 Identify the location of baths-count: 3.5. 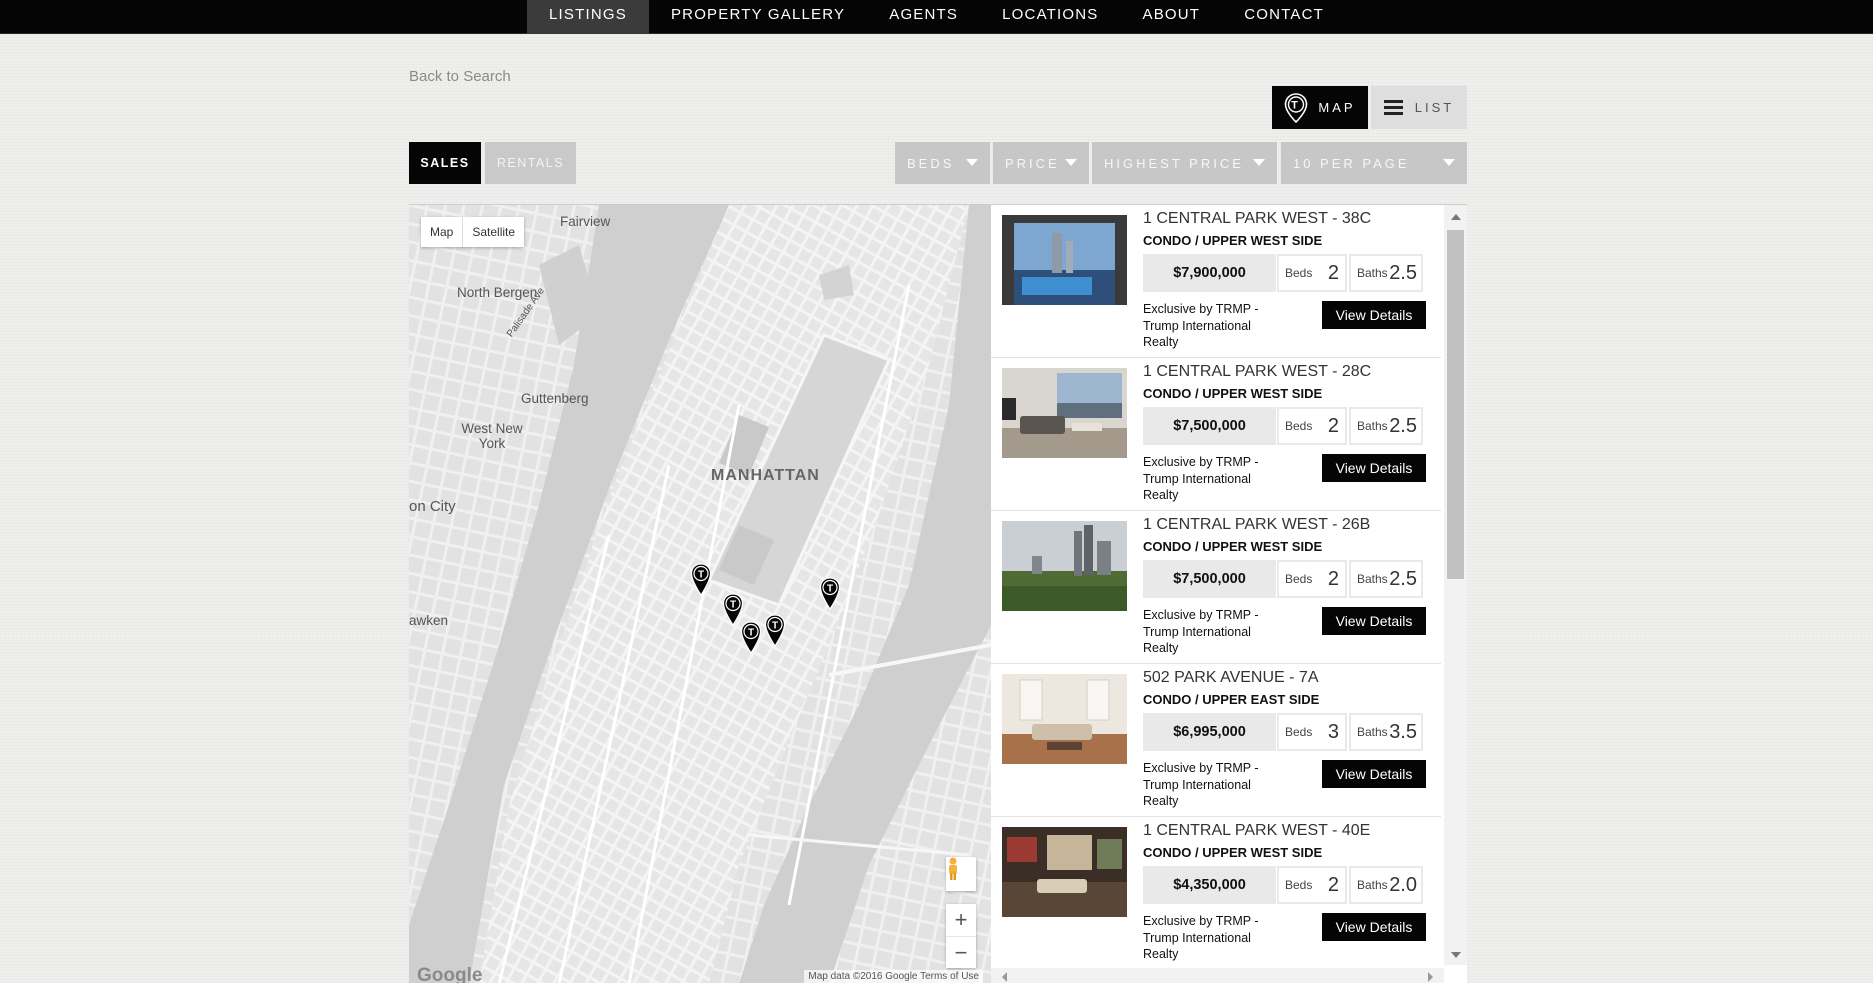
(1403, 731).